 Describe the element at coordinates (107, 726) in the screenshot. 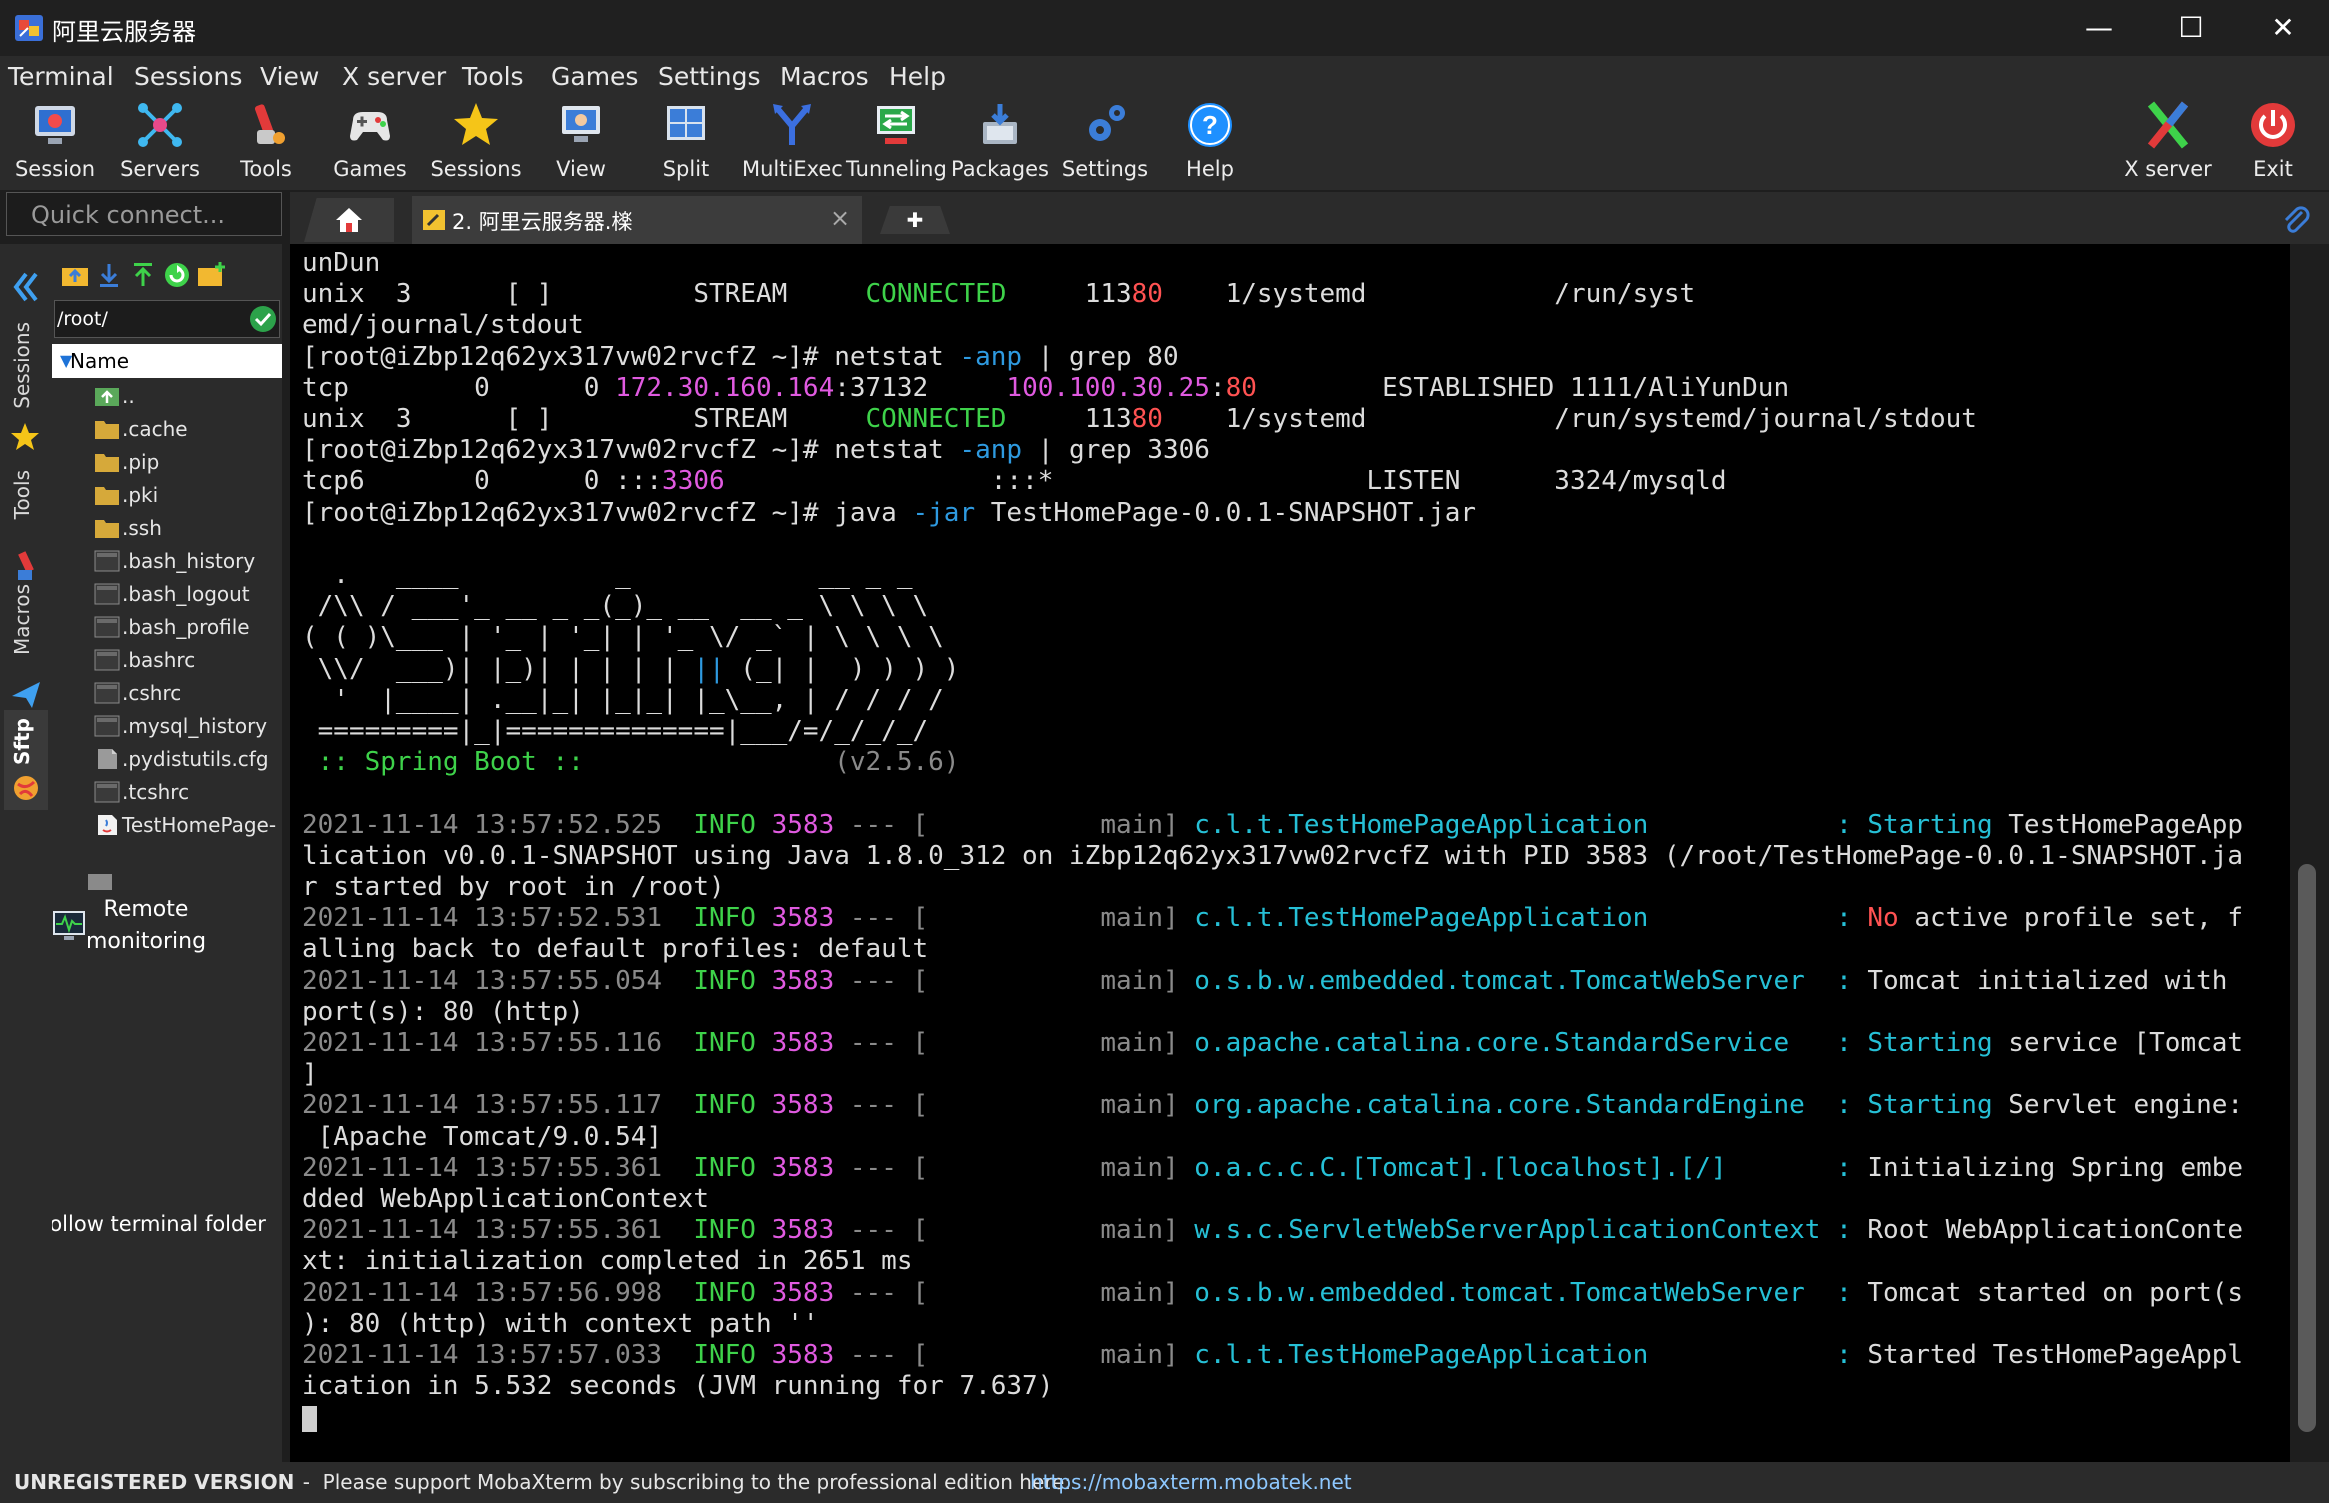

I see `file-icon` at that location.